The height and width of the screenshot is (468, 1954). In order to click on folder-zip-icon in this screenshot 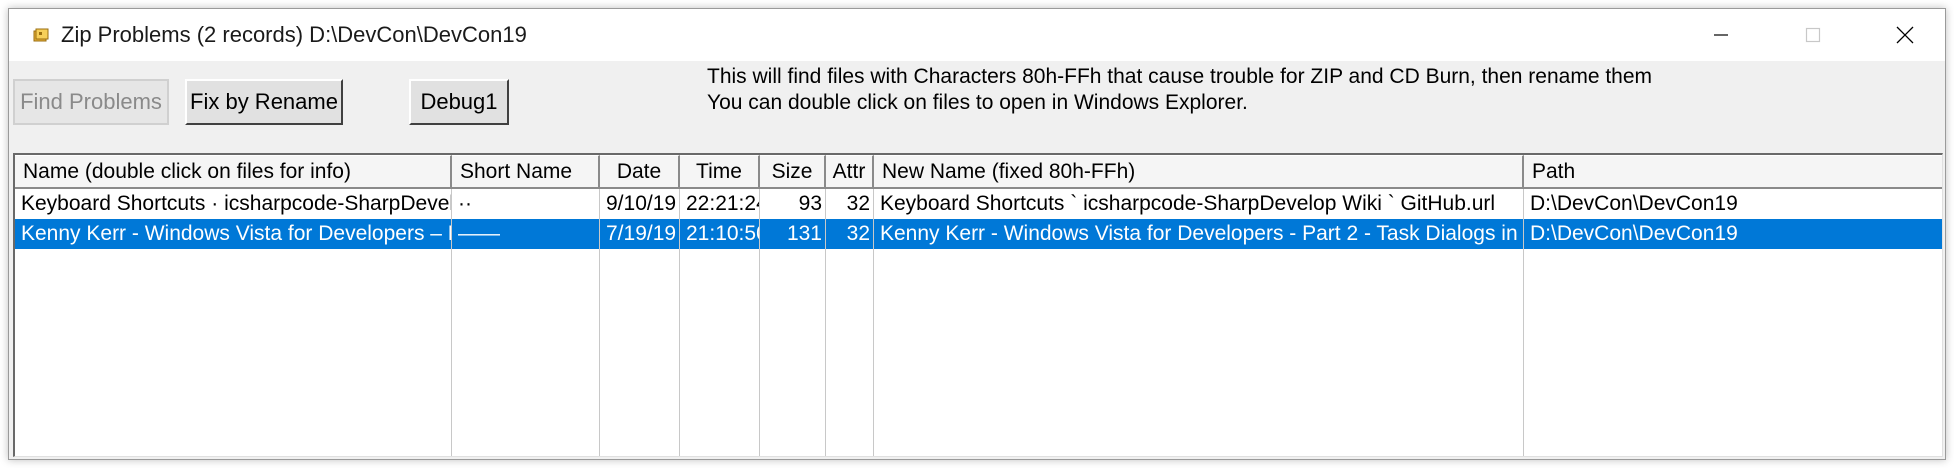, I will do `click(41, 35)`.